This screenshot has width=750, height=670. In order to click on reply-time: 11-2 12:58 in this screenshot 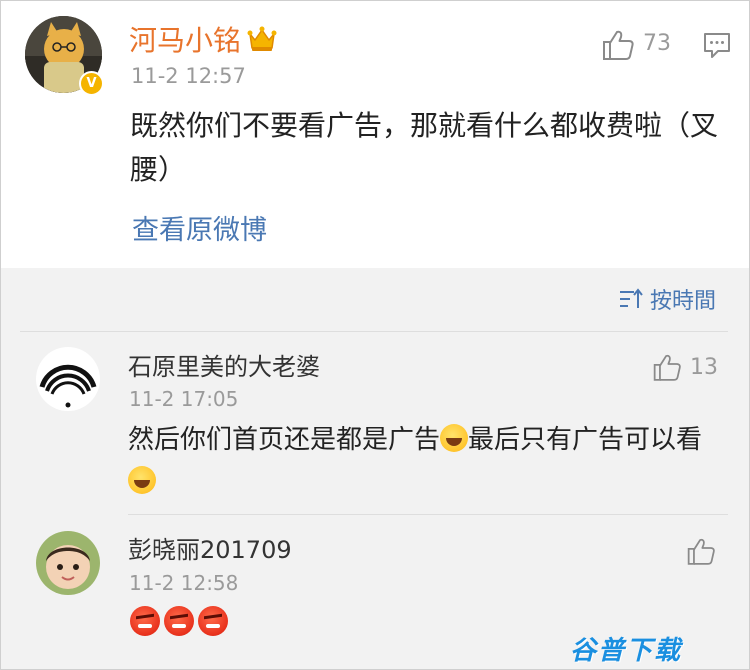, I will do `click(184, 583)`.